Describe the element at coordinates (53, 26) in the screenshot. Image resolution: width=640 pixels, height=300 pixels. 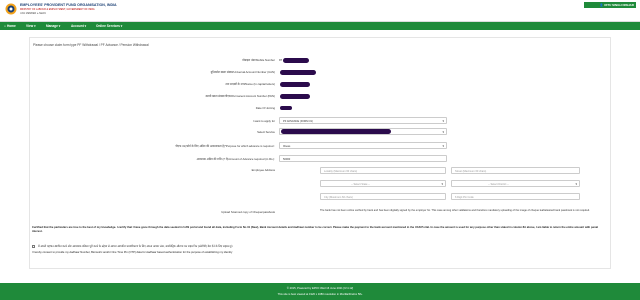
I see `nav-manage: Manage ▾` at that location.